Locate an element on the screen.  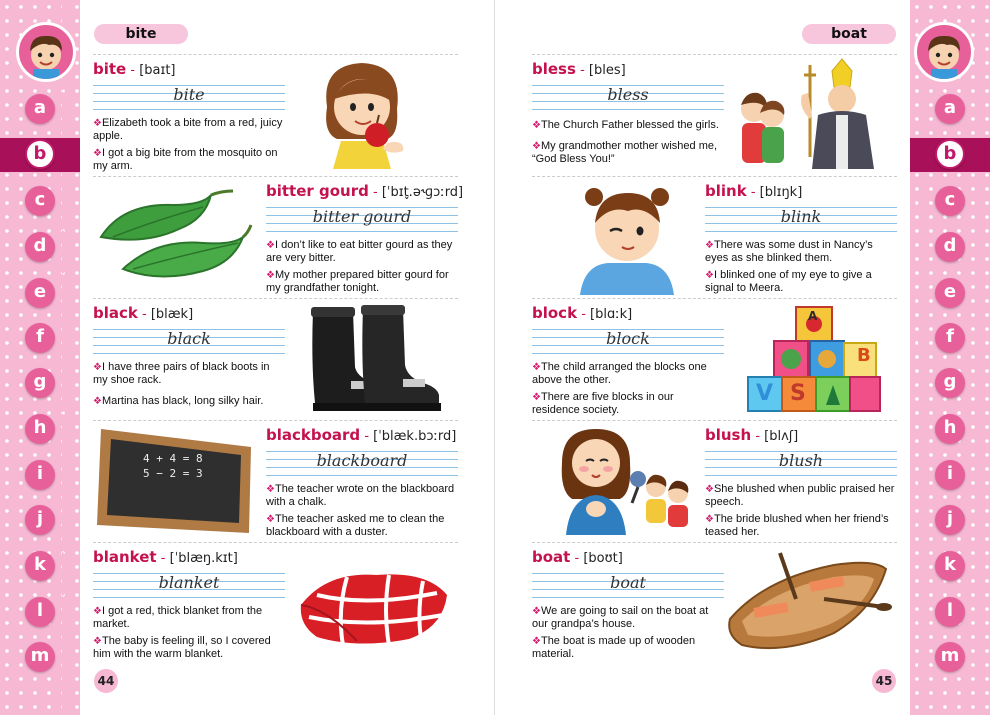
cursive-word: bitter gourd is located at coordinates (362, 216).